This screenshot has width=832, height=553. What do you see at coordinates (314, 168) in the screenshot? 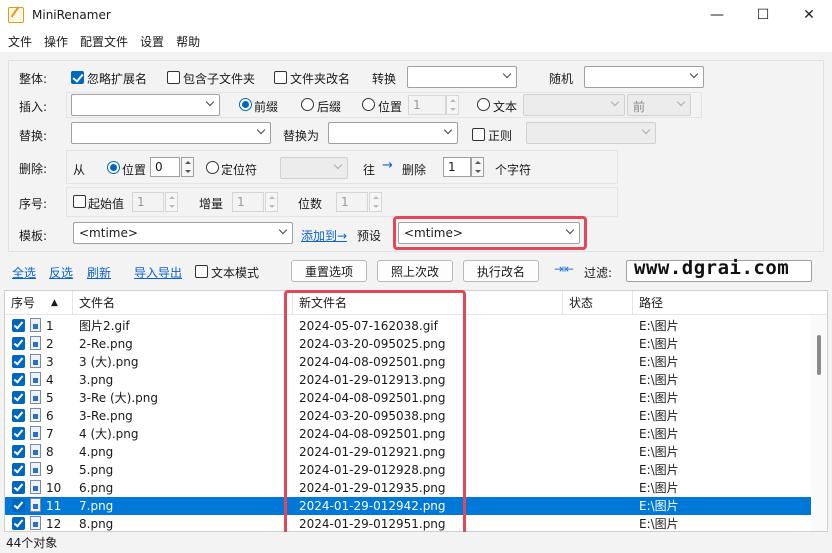
I see `locator-dropdown` at bounding box center [314, 168].